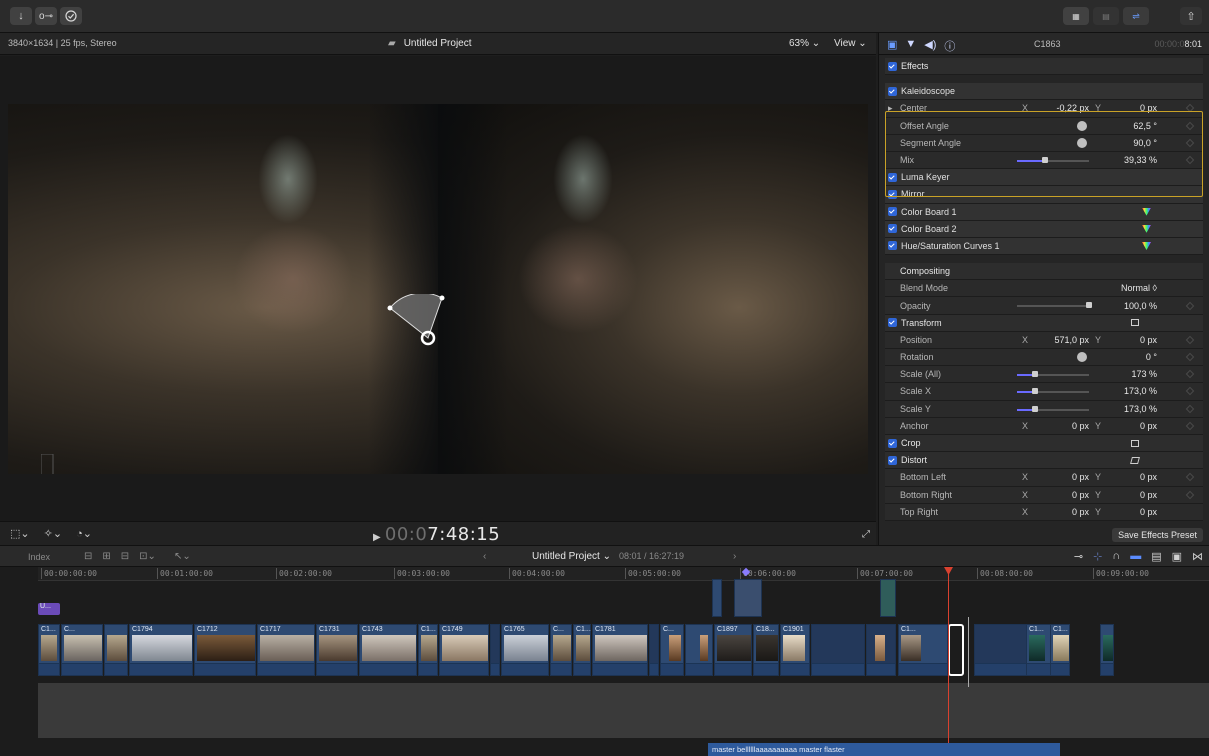  What do you see at coordinates (379, 537) in the screenshot?
I see `play-icon: ▶` at bounding box center [379, 537].